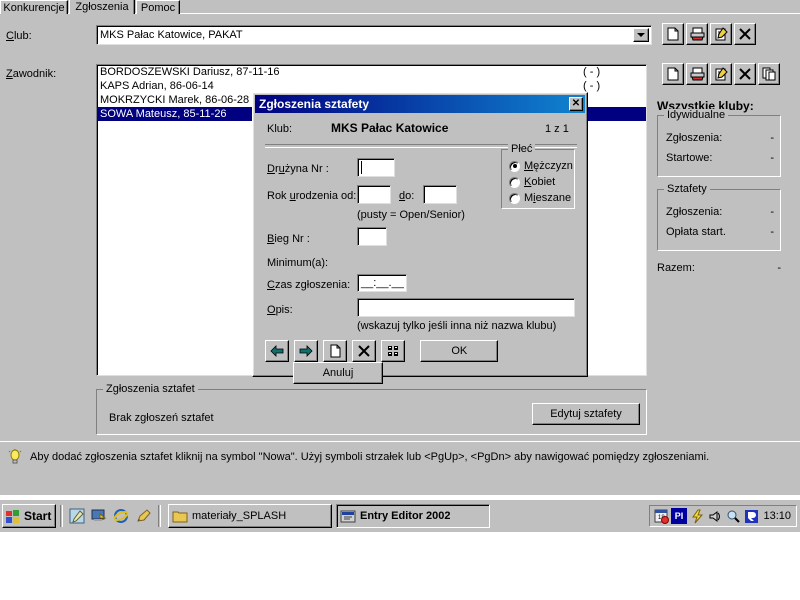  Describe the element at coordinates (661, 516) in the screenshot. I see `scheduler-icon: 18` at that location.